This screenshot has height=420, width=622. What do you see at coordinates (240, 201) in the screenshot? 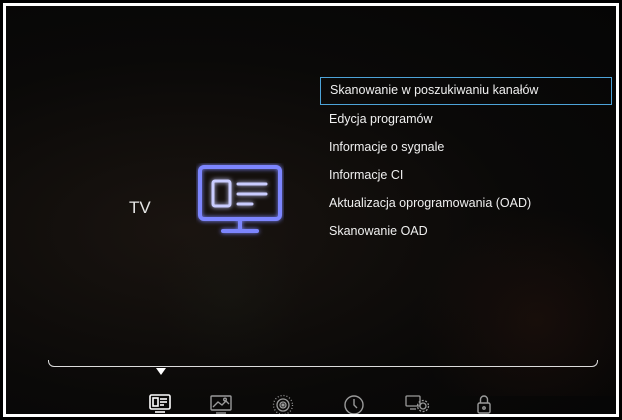
I see `tv-settings-icon` at bounding box center [240, 201].